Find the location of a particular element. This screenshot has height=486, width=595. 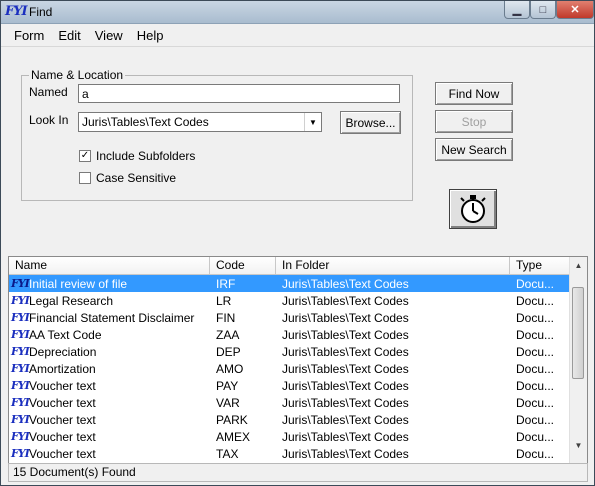

column-header-folder: In Folder is located at coordinates (393, 265).